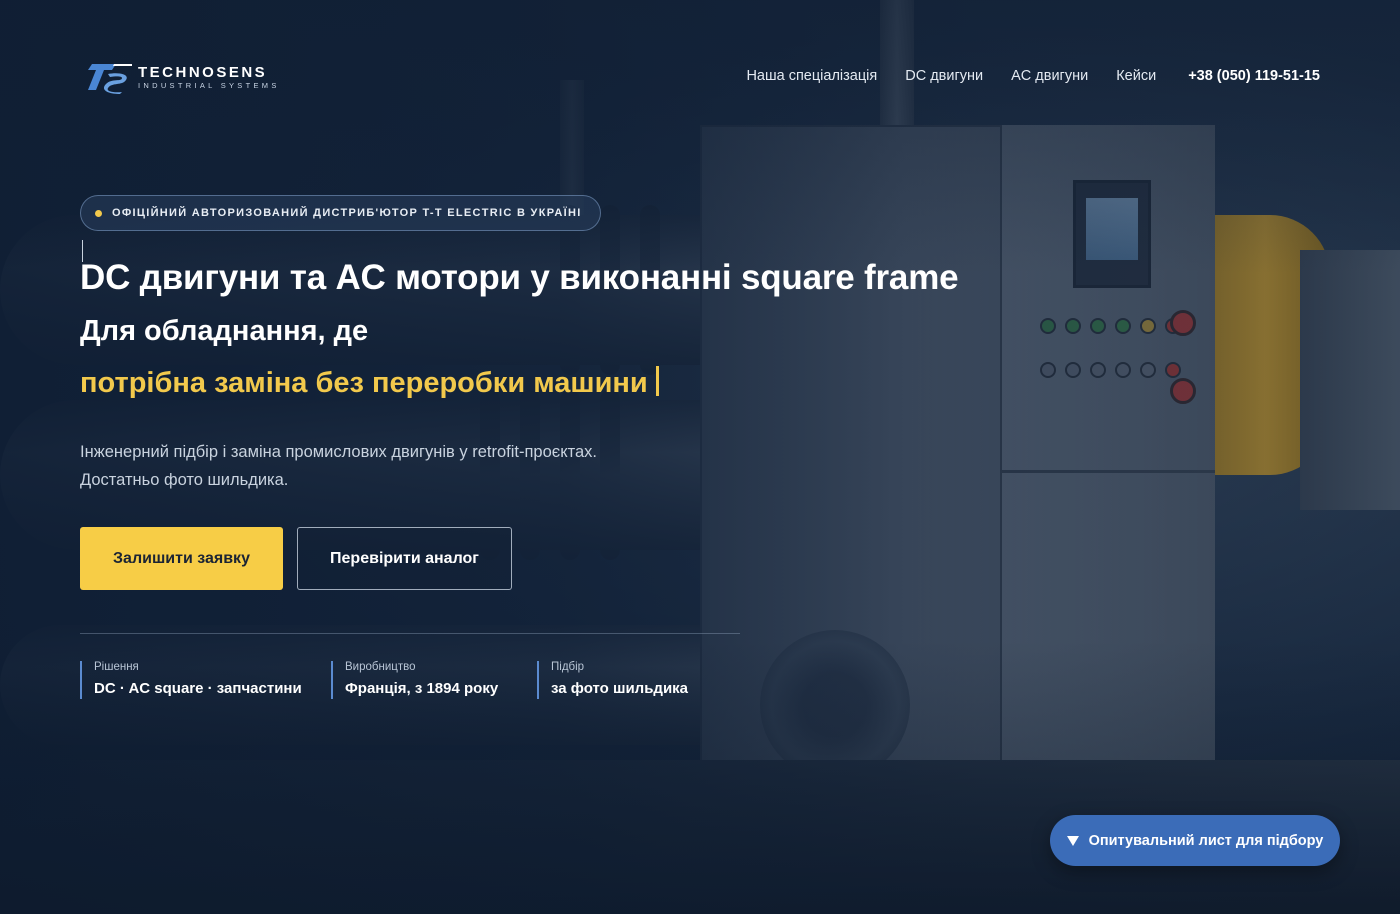  Describe the element at coordinates (198, 688) in the screenshot. I see `stat-value: DC · AC square · запчастини` at that location.